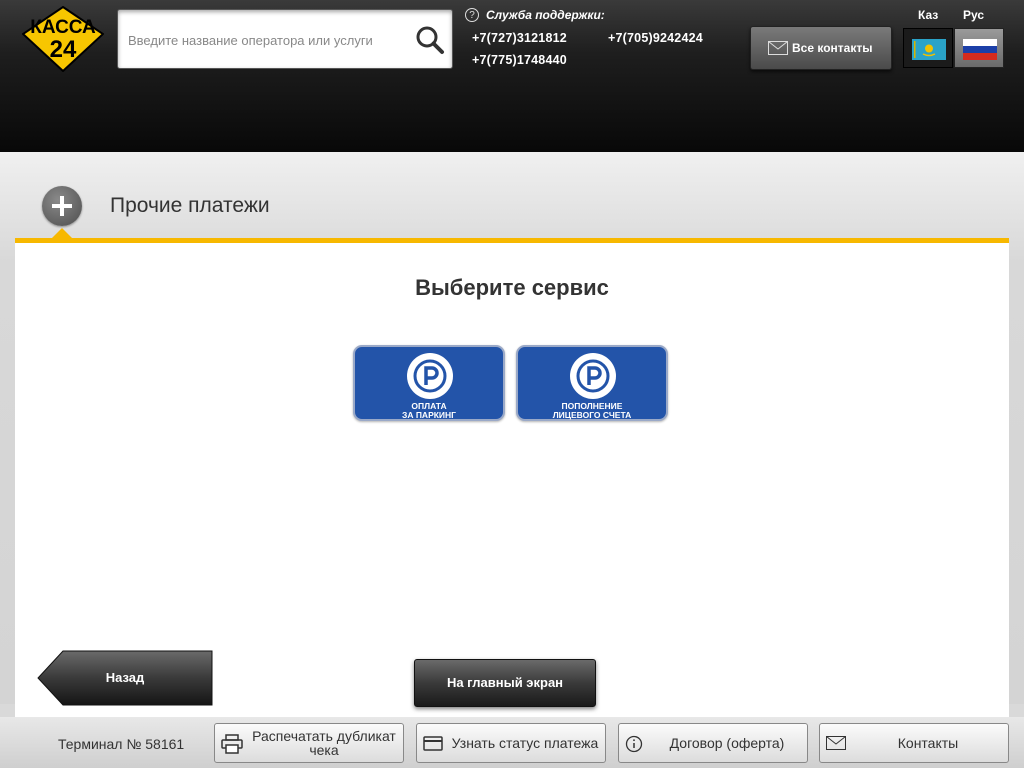 This screenshot has height=768, width=1024. What do you see at coordinates (62, 233) in the screenshot?
I see `category-tab-marker` at bounding box center [62, 233].